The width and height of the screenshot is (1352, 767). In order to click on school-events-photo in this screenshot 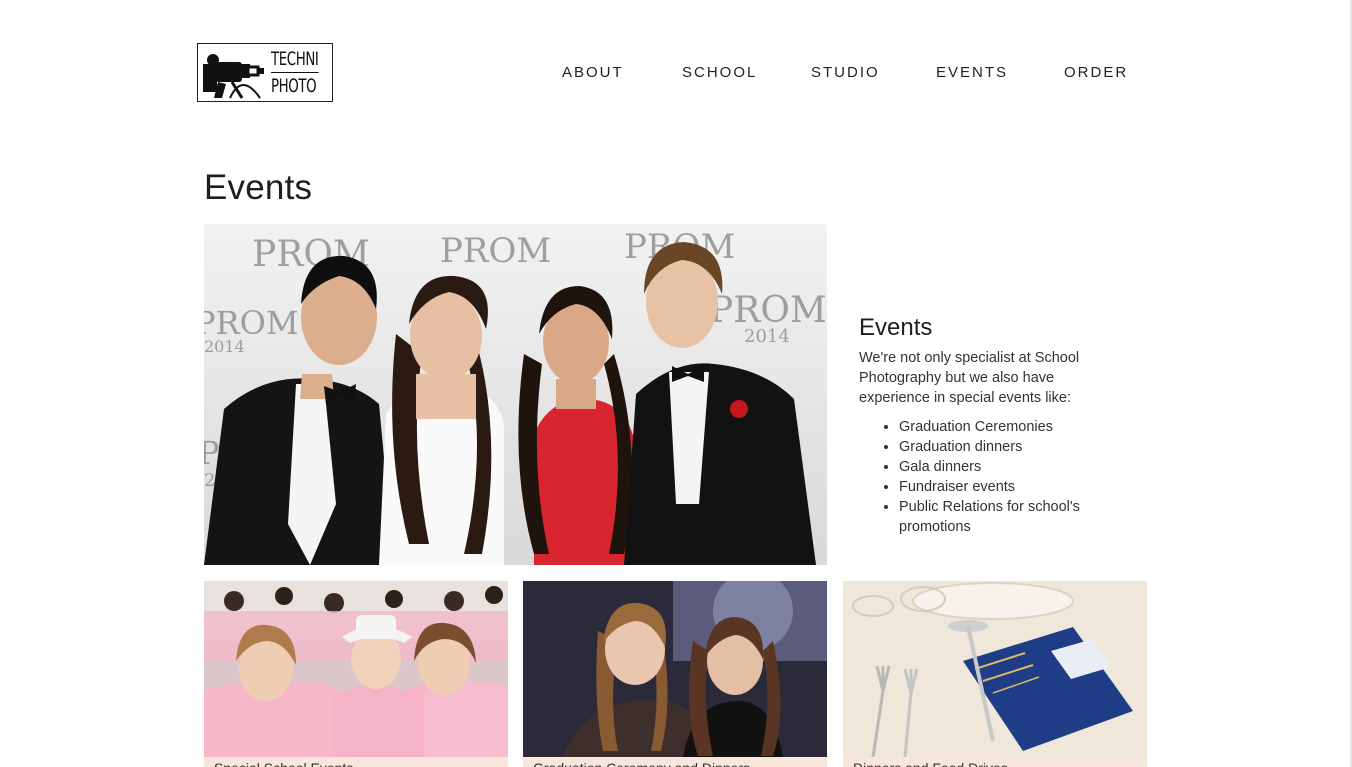, I will do `click(356, 669)`.